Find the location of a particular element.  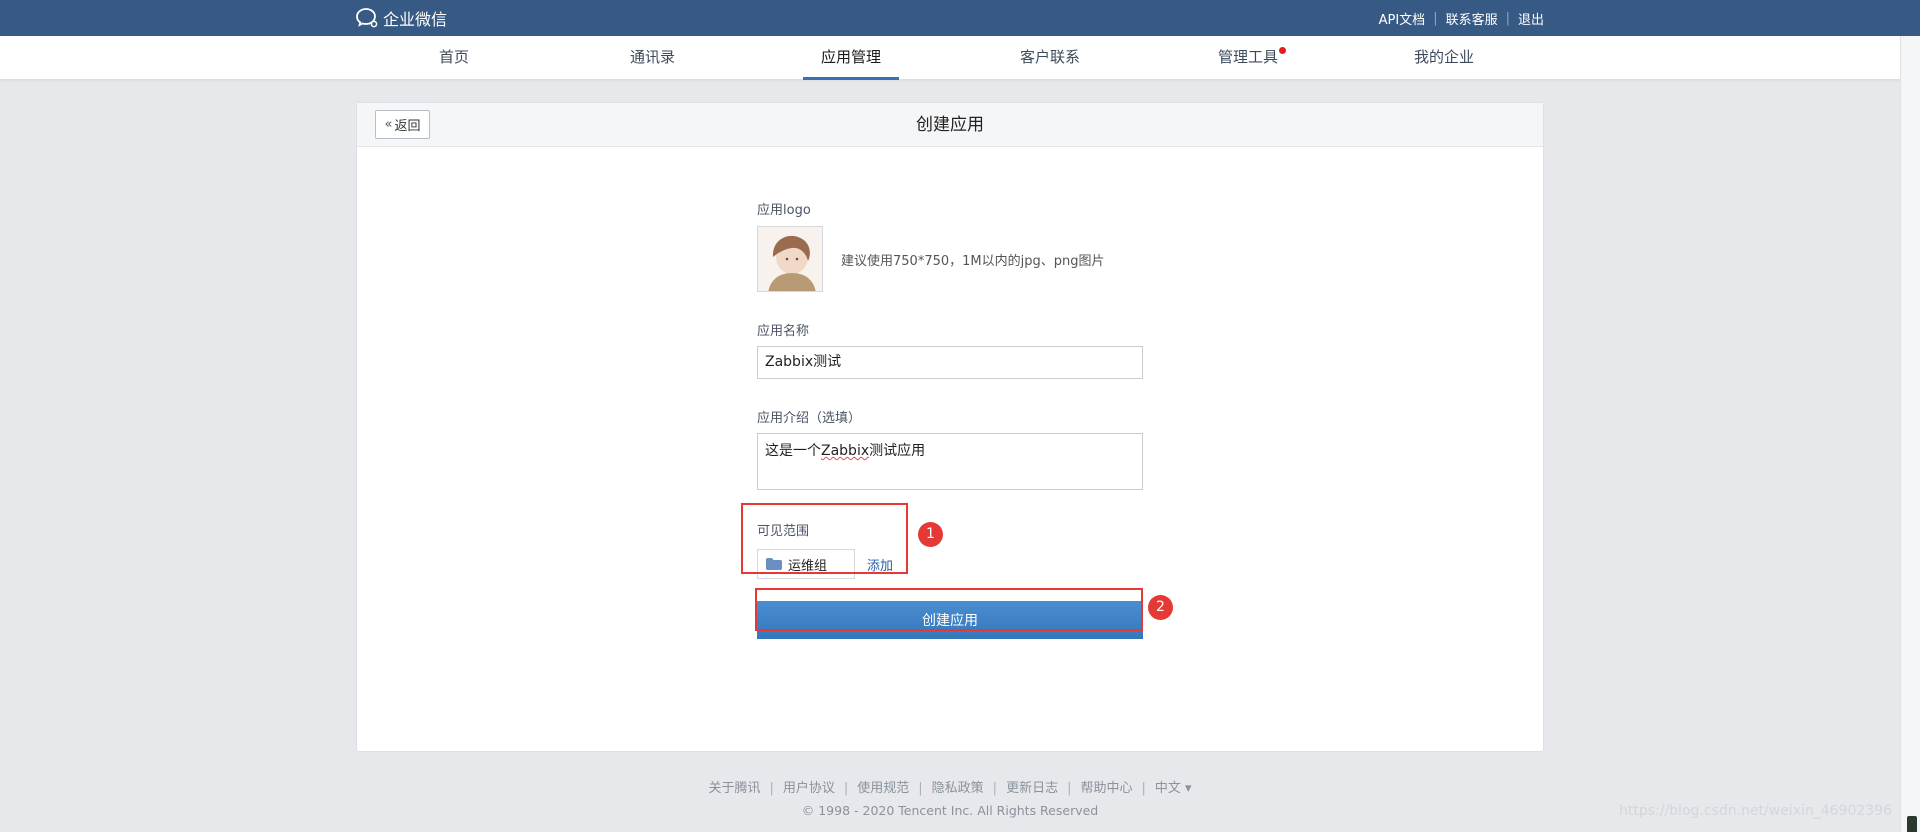

page-scrollbar is located at coordinates (1910, 434).